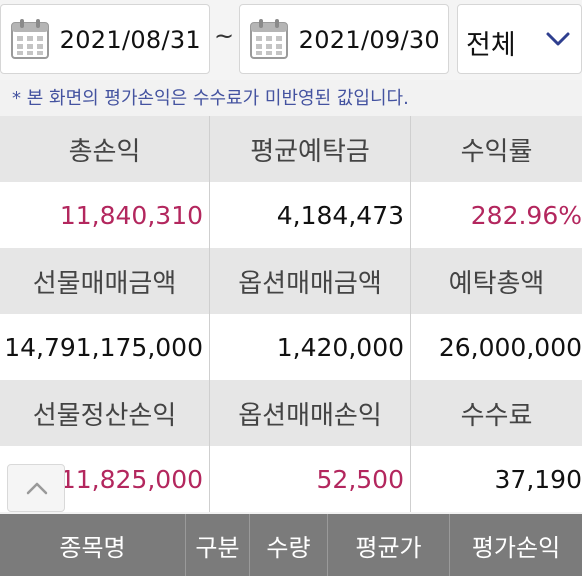  I want to click on avg-deposit-value: 4,184,473, so click(340, 215).